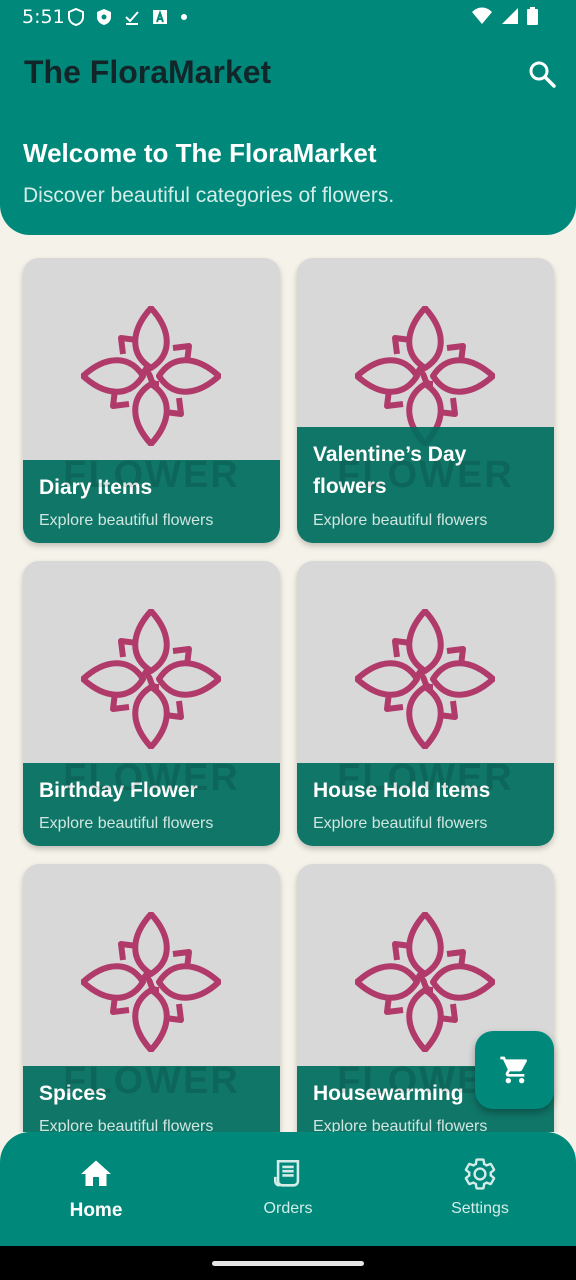  I want to click on status-time: 5:51, so click(43, 17).